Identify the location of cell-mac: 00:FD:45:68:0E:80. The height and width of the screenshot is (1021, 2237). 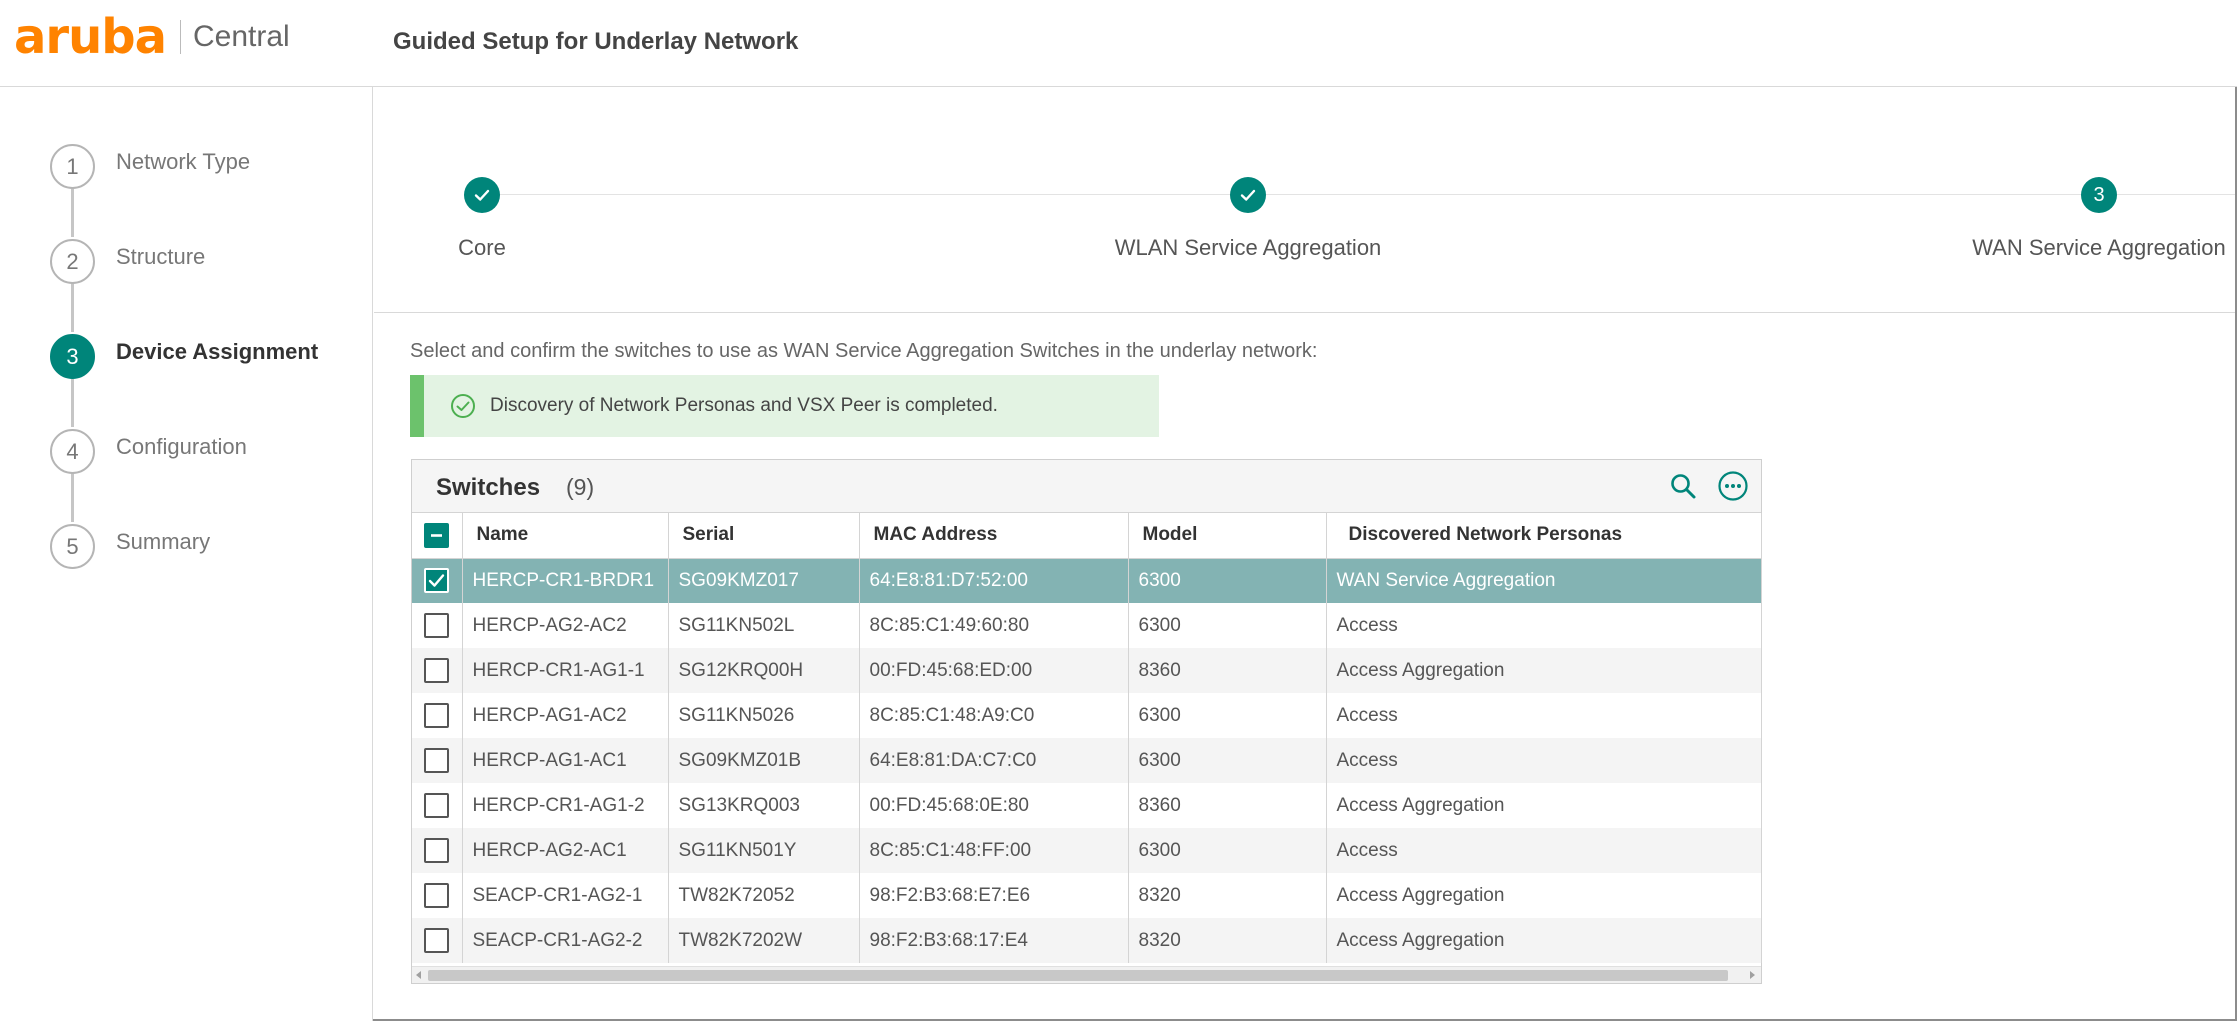
(994, 805).